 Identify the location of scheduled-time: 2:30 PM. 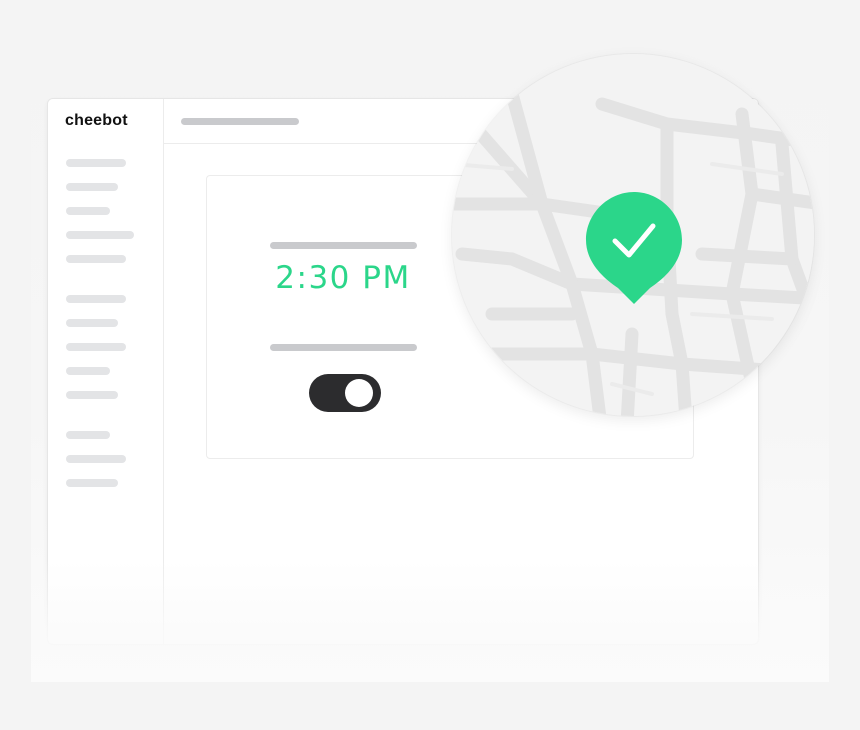
(343, 278).